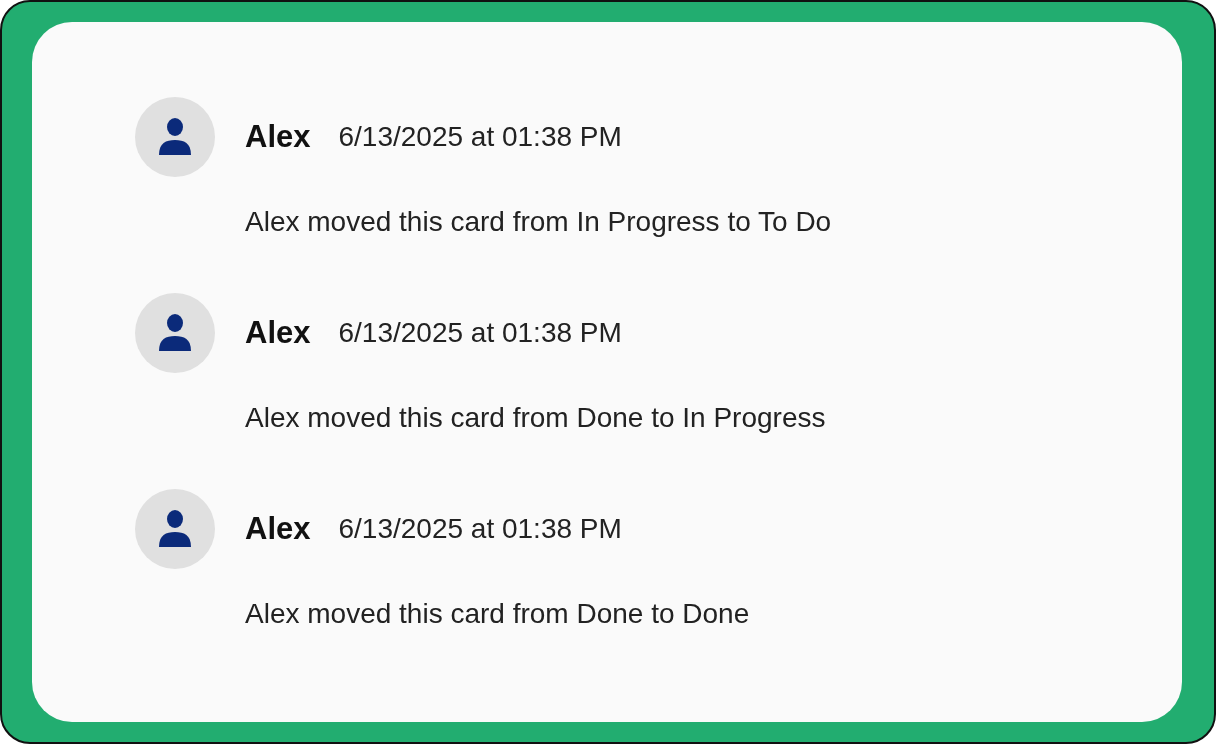  What do you see at coordinates (539, 222) in the screenshot?
I see `activity-message: Alex moved this card from In Progress to To Do` at bounding box center [539, 222].